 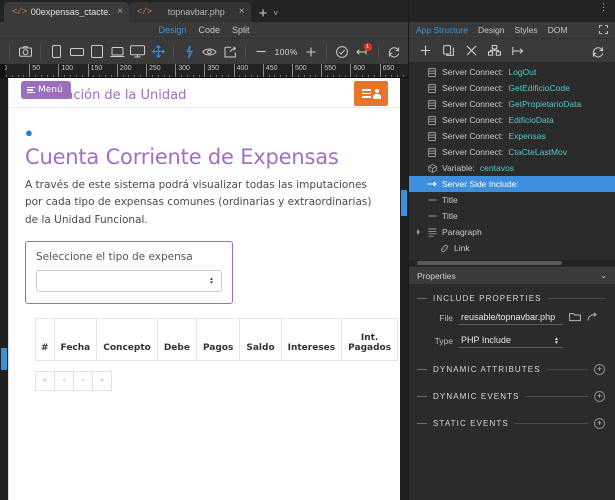 I want to click on resize-icon, so click(x=158, y=52).